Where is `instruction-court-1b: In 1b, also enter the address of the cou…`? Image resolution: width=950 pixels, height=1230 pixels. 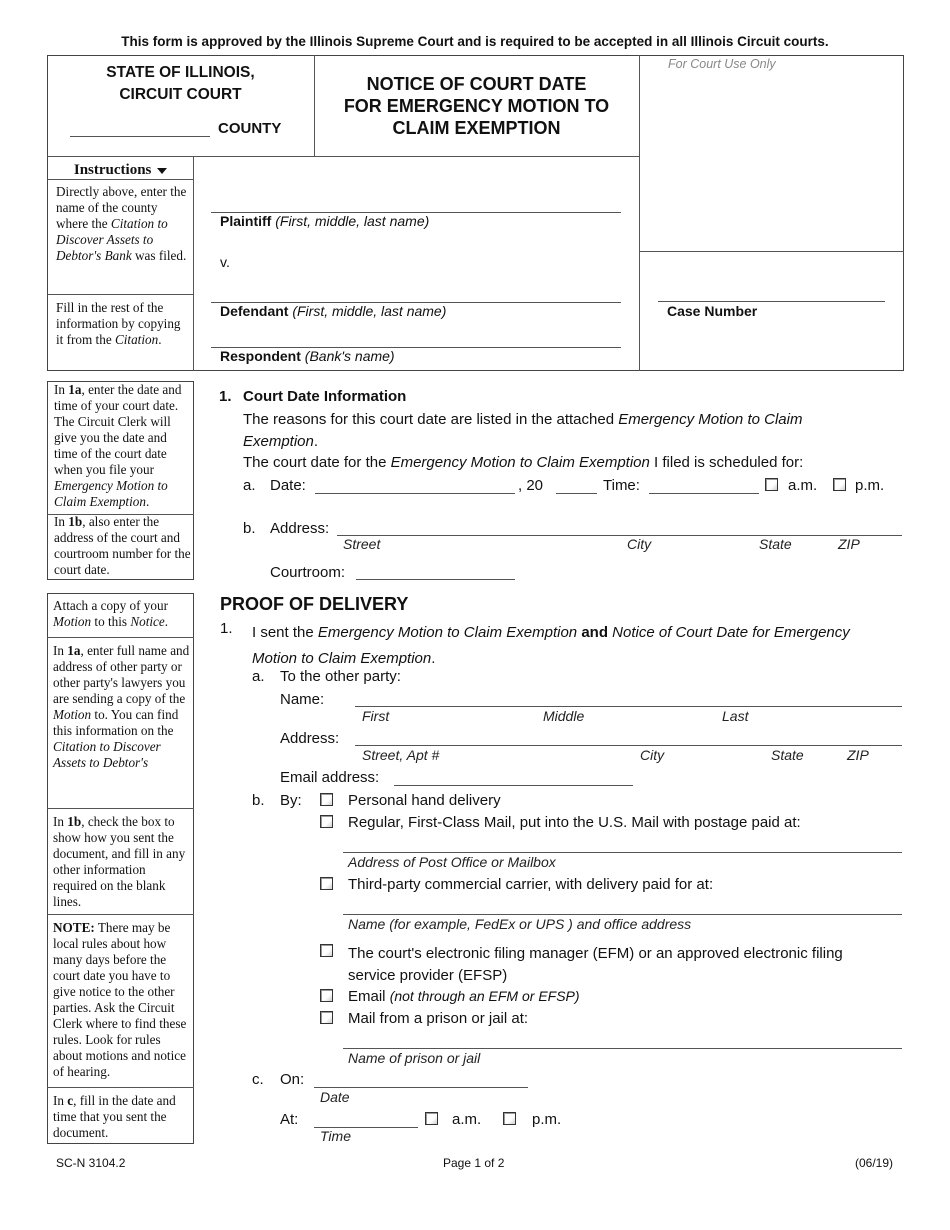
instruction-court-1b: In 1b, also enter the address of the cou… is located at coordinates (122, 545).